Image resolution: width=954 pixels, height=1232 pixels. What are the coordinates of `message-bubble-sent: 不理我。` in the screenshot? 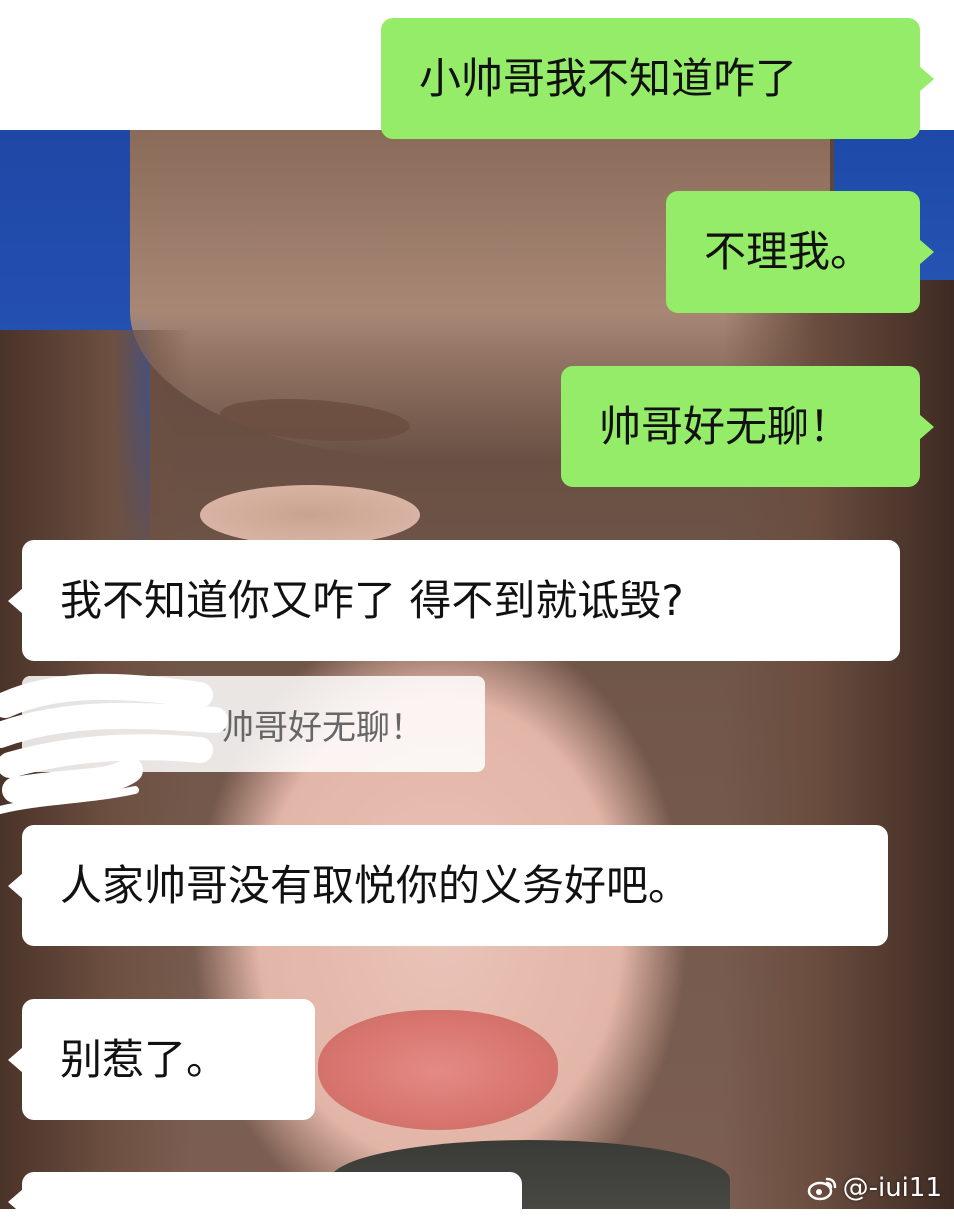 It's located at (800, 252).